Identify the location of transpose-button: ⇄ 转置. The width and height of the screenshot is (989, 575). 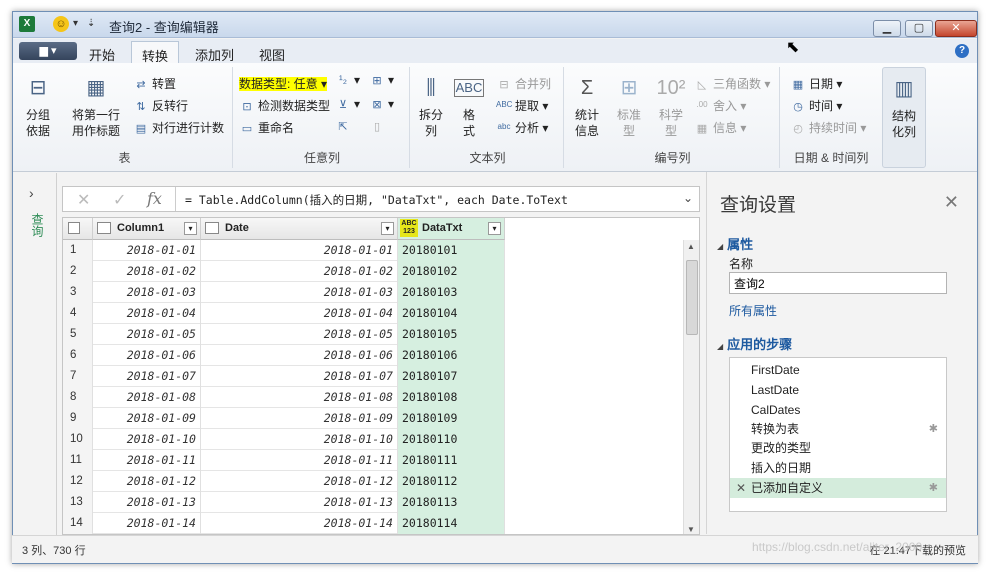
(154, 83).